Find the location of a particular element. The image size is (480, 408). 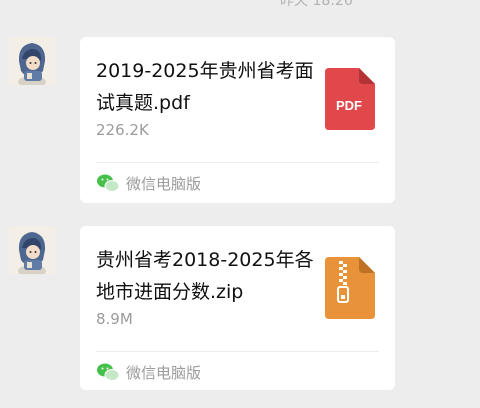

pdf-icon-label: PDF is located at coordinates (349, 105).